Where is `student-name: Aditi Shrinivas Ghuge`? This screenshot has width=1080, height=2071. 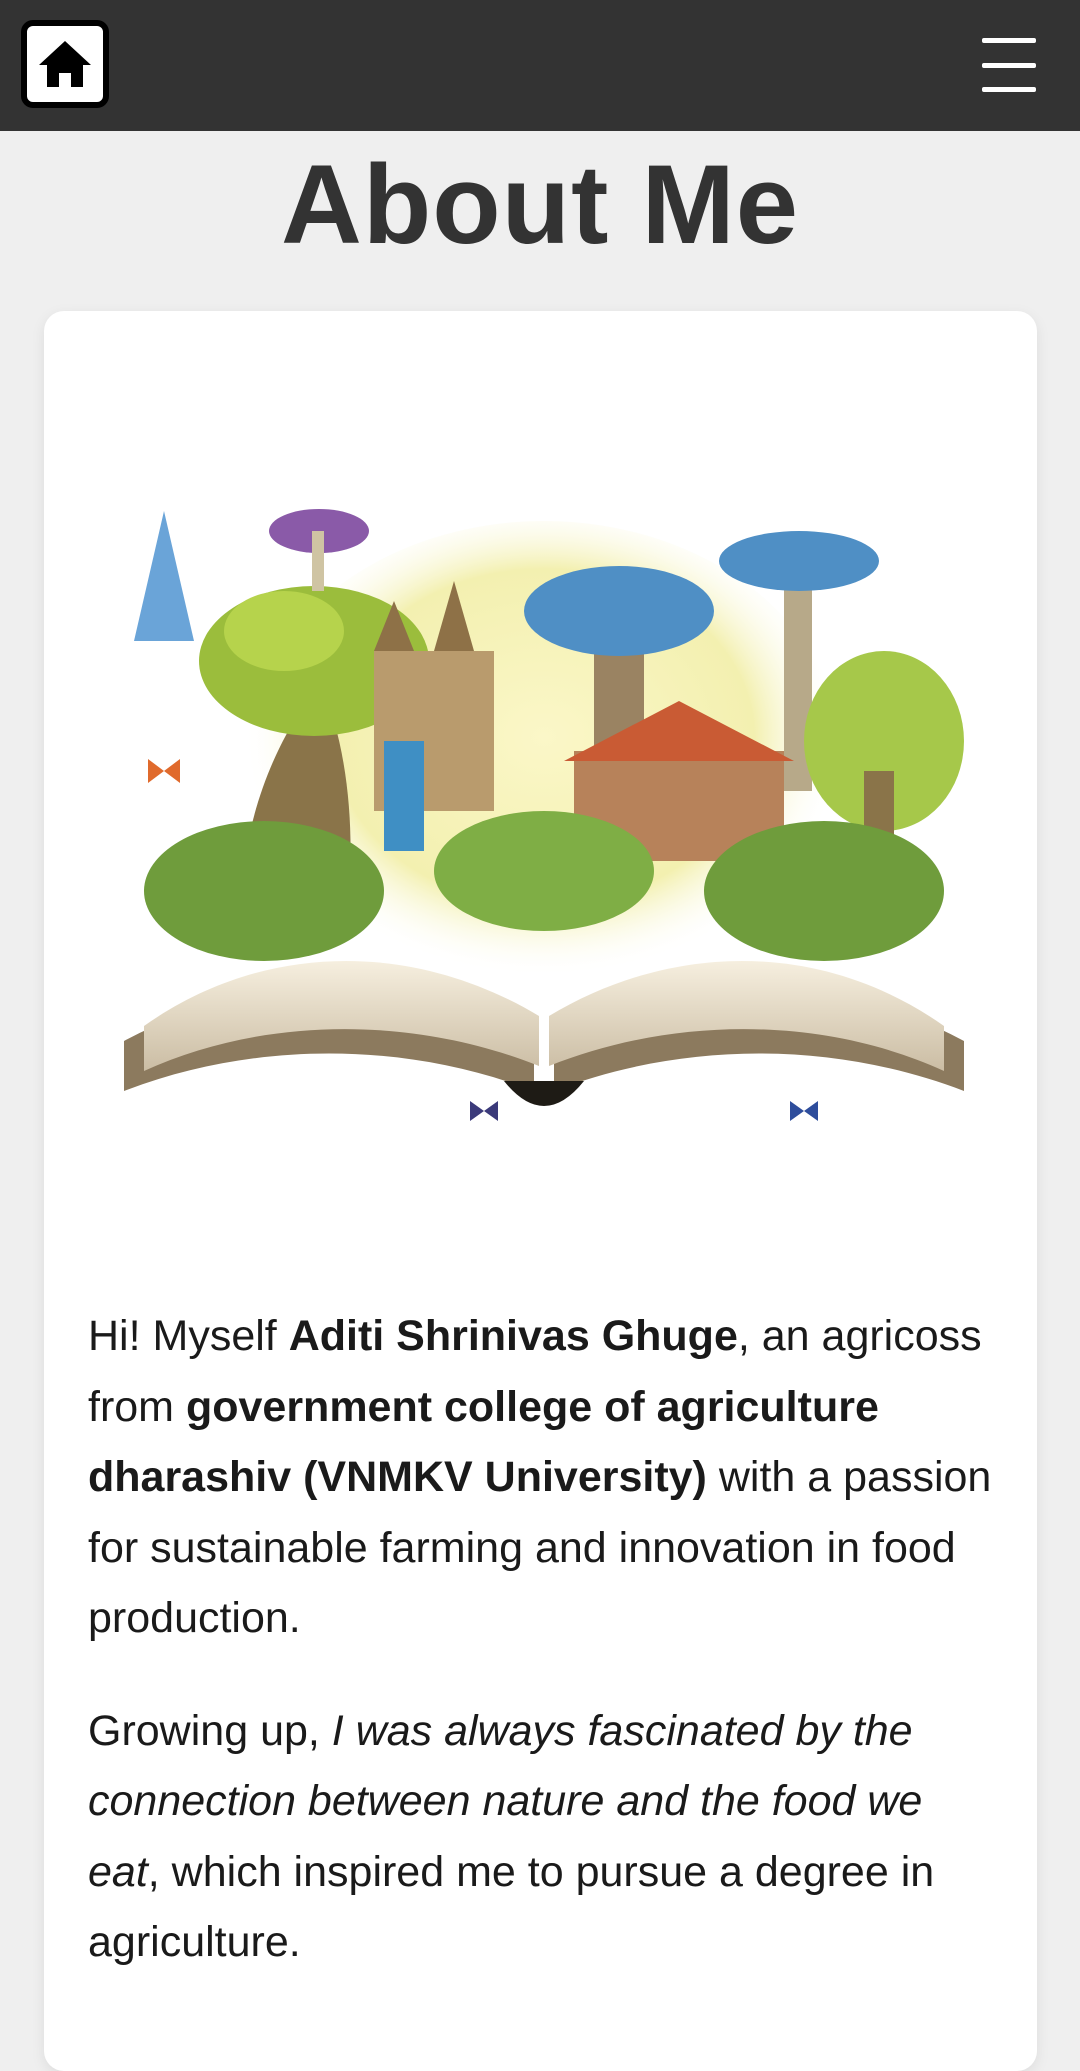 student-name: Aditi Shrinivas Ghuge is located at coordinates (513, 1336).